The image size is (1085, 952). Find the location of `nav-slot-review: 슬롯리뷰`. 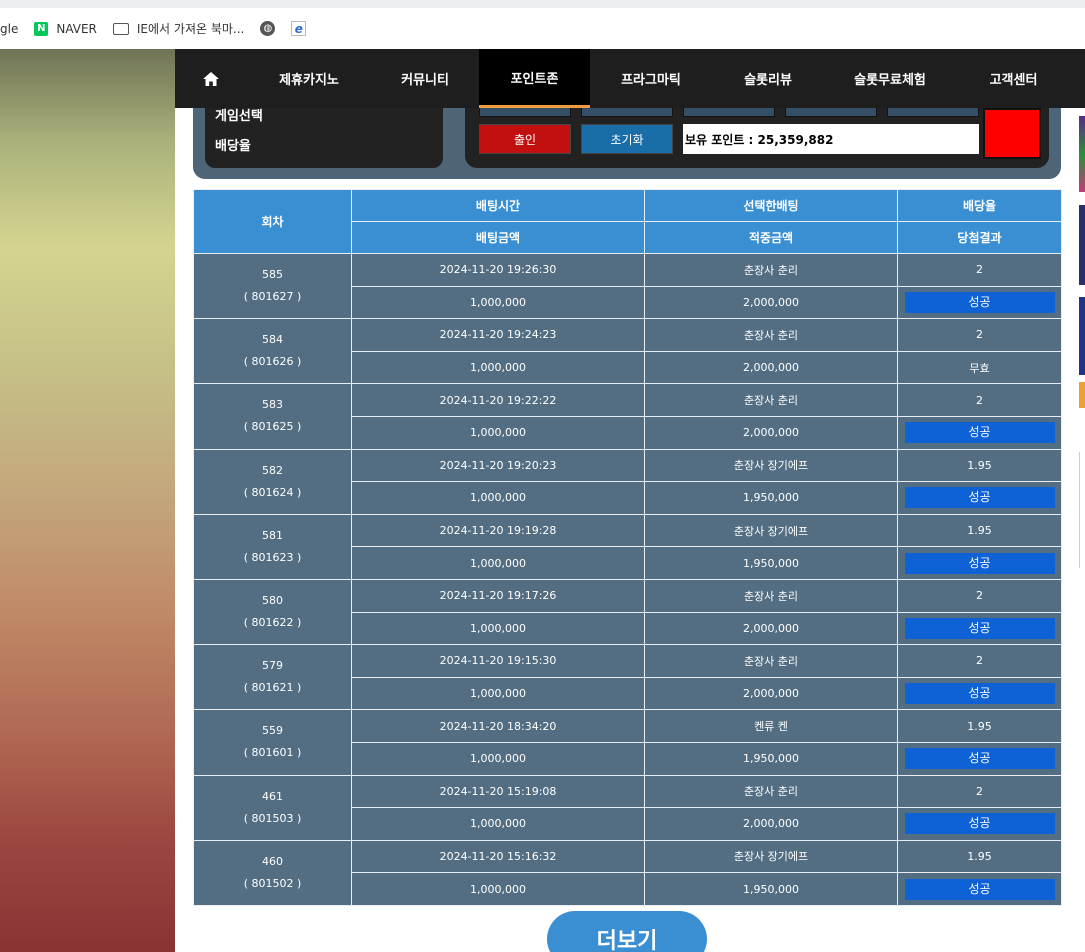

nav-slot-review: 슬롯리뷰 is located at coordinates (768, 78).